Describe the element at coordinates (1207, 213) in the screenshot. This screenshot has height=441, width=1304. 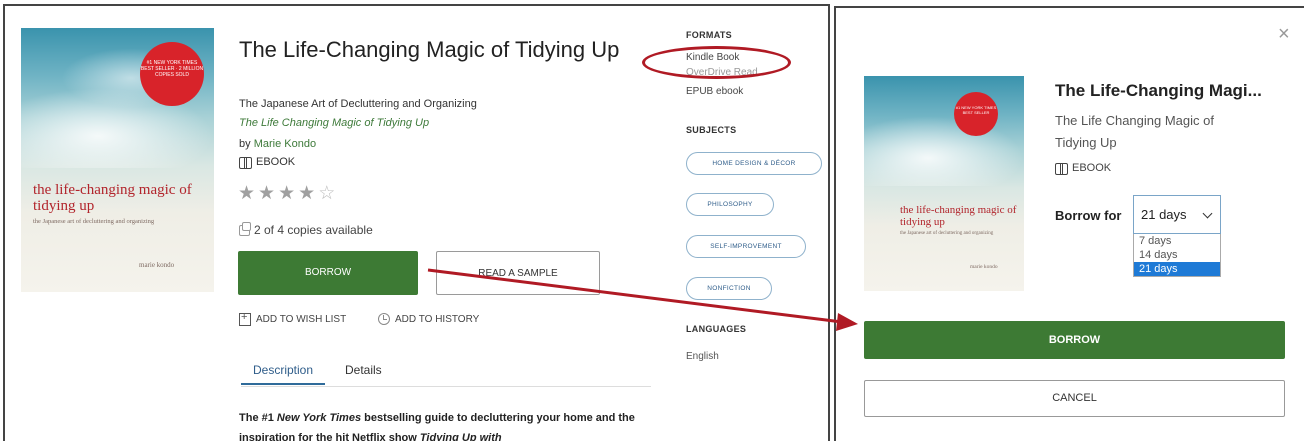
I see `chevron-down-icon` at that location.